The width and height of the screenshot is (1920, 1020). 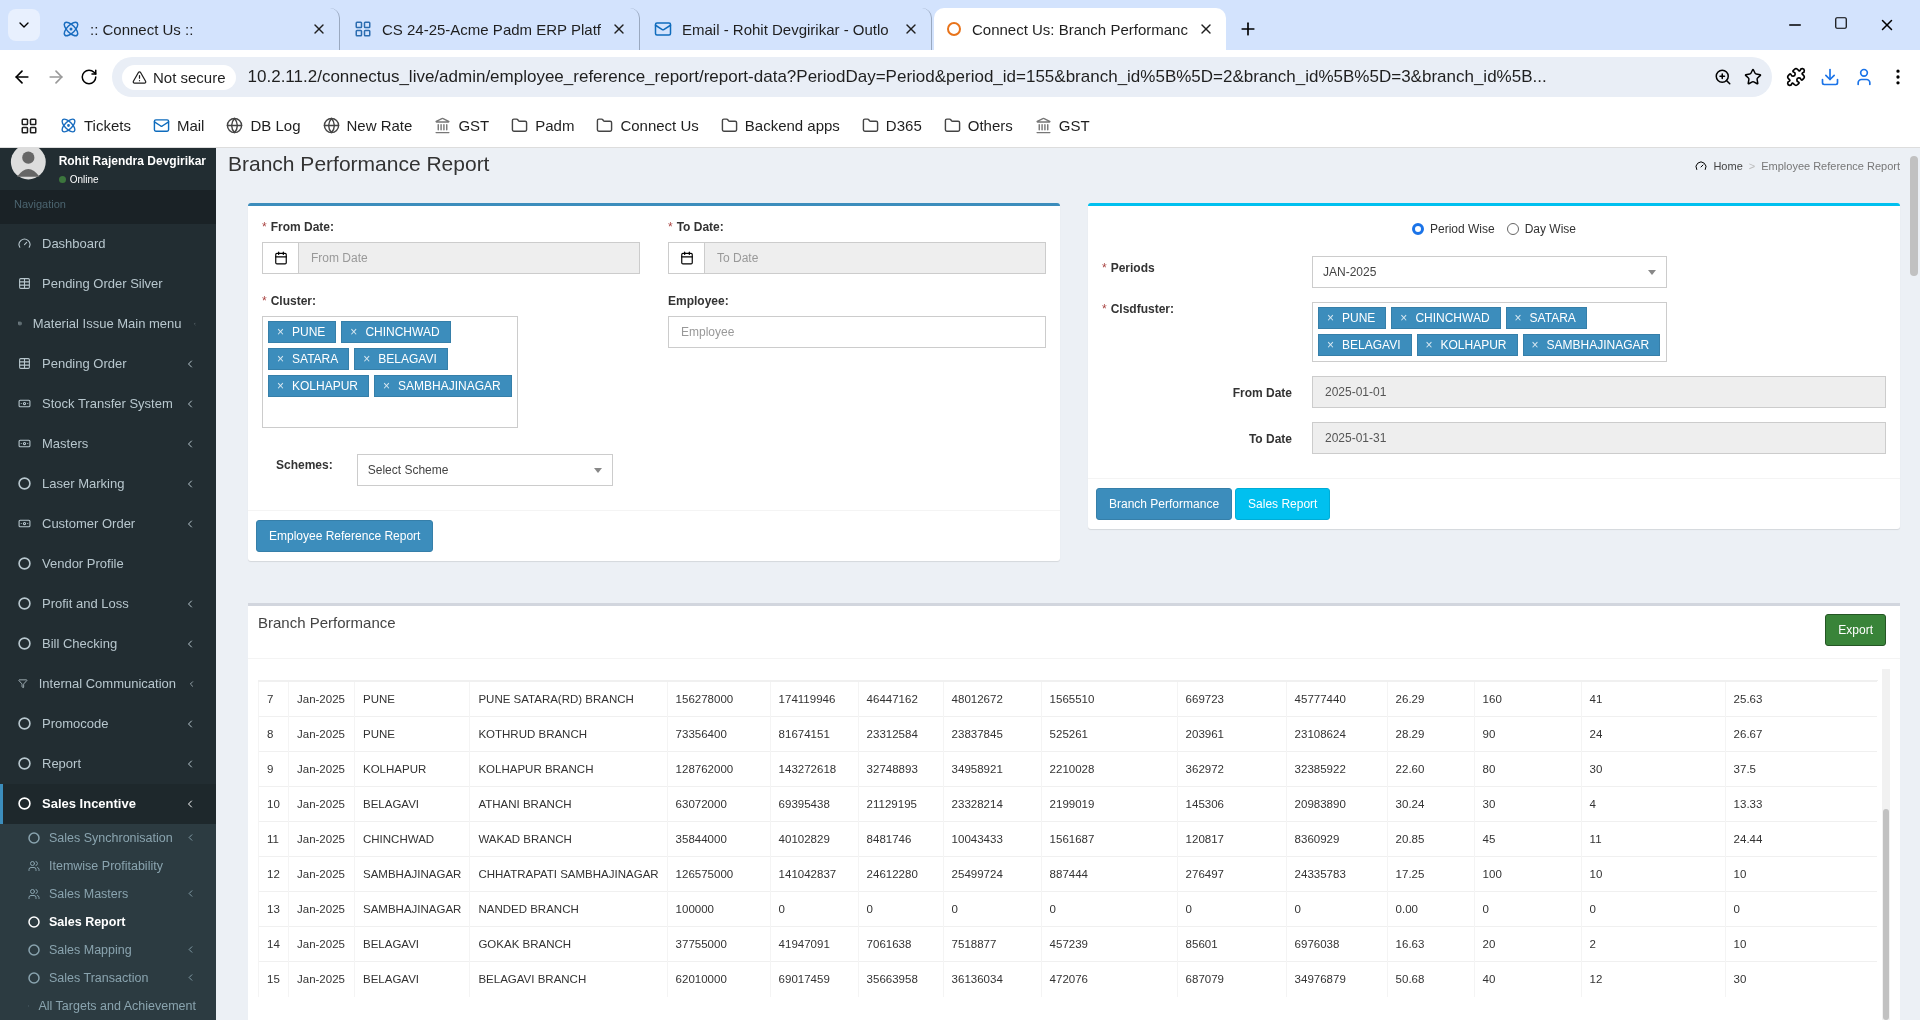 What do you see at coordinates (273, 874) in the screenshot?
I see `table-cell: 12` at bounding box center [273, 874].